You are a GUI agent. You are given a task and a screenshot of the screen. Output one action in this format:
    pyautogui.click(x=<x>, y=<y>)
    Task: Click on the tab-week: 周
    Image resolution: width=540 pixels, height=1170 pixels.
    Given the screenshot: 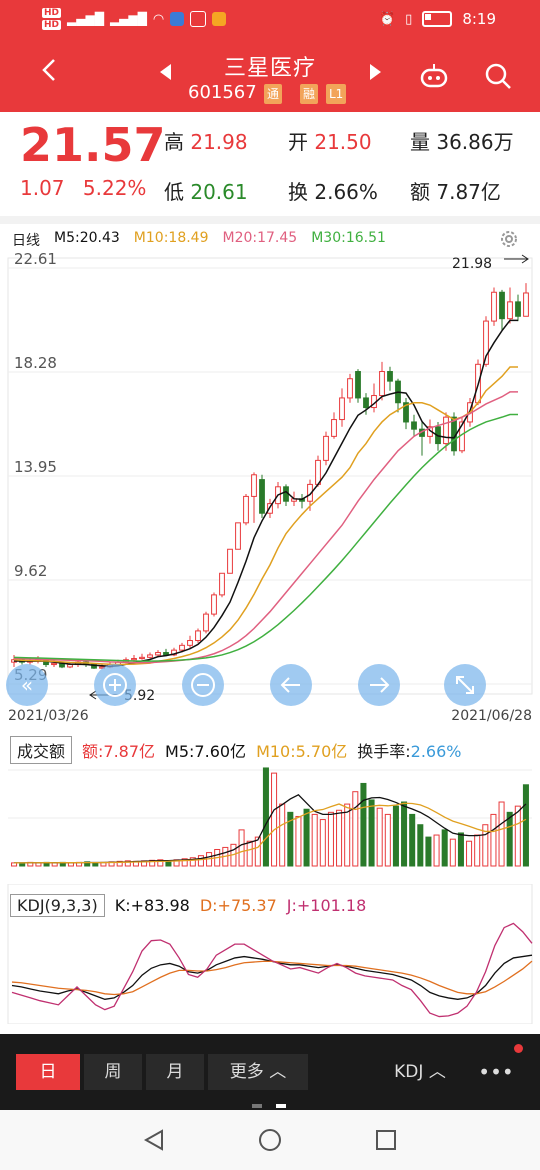 What is the action you would take?
    pyautogui.click(x=113, y=1072)
    